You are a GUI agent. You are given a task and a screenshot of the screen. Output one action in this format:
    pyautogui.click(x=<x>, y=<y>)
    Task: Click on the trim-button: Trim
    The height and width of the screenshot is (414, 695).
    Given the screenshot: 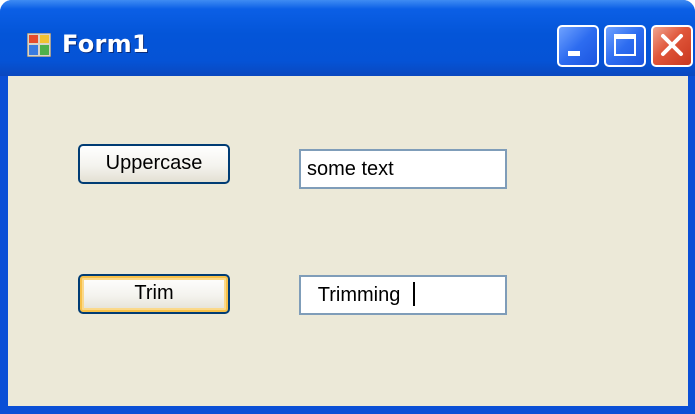 What is the action you would take?
    pyautogui.click(x=154, y=294)
    